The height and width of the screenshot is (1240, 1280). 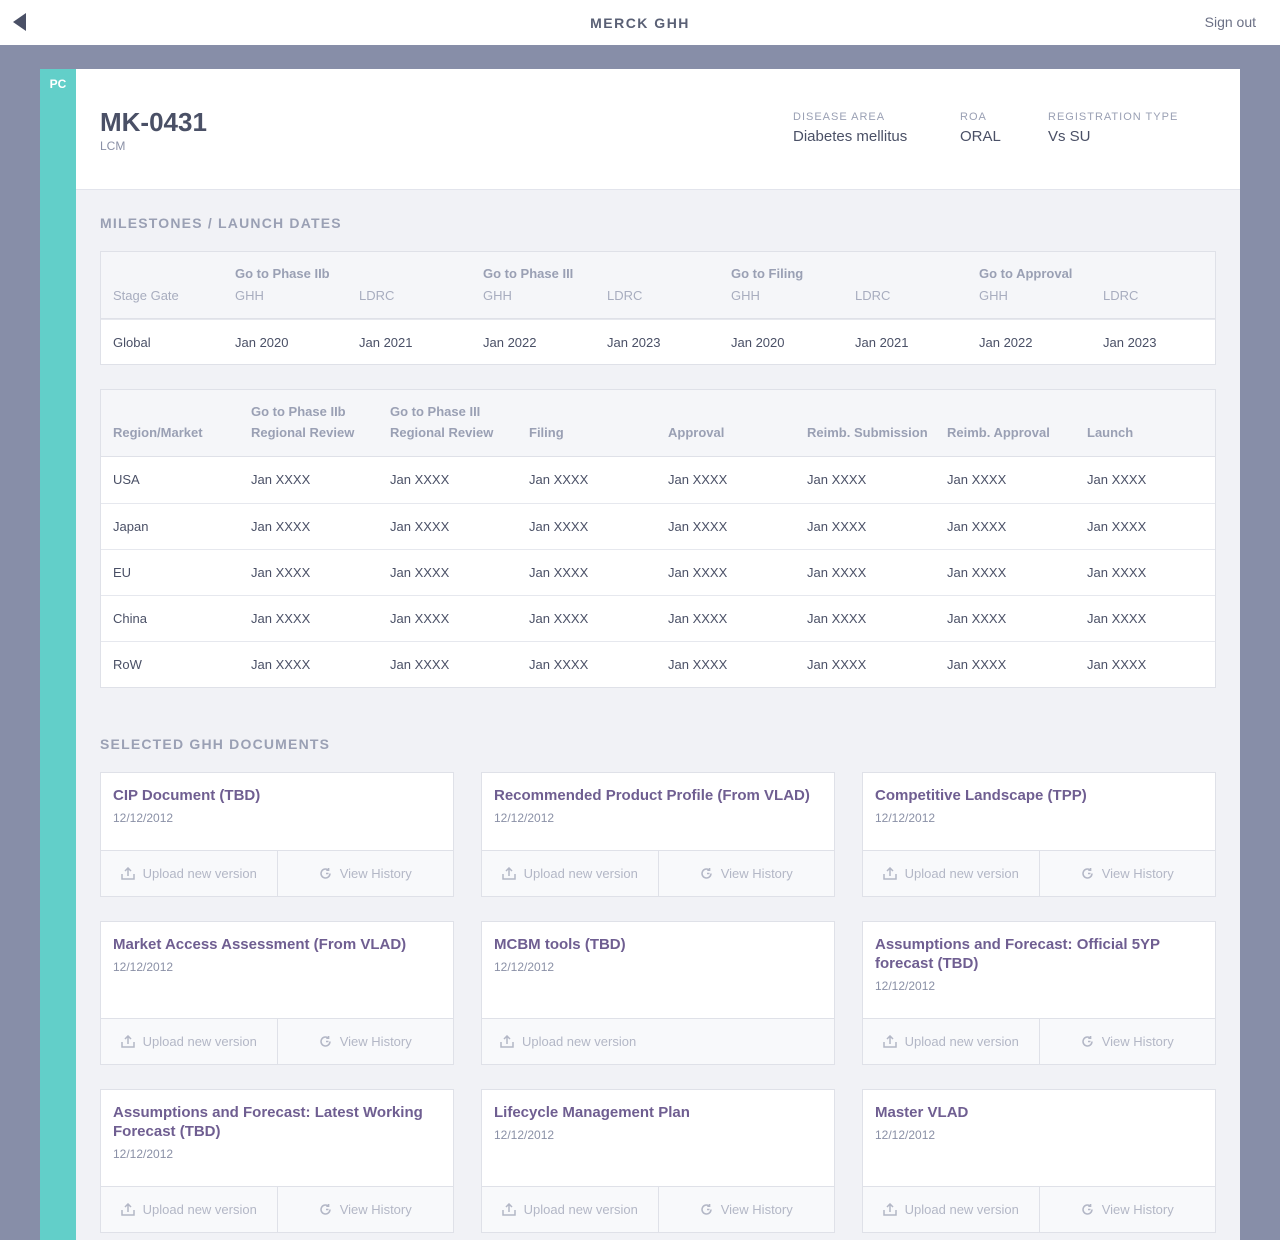 What do you see at coordinates (658, 795) in the screenshot?
I see `document-title: Recommended Product Profile (From VLAD)` at bounding box center [658, 795].